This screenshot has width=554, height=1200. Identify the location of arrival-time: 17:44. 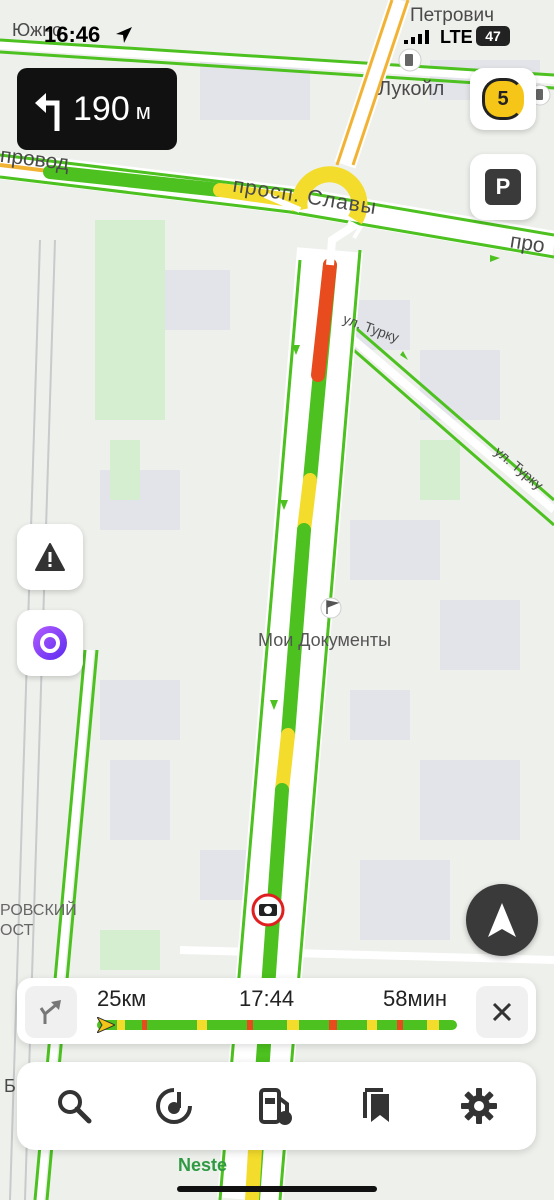
(267, 998).